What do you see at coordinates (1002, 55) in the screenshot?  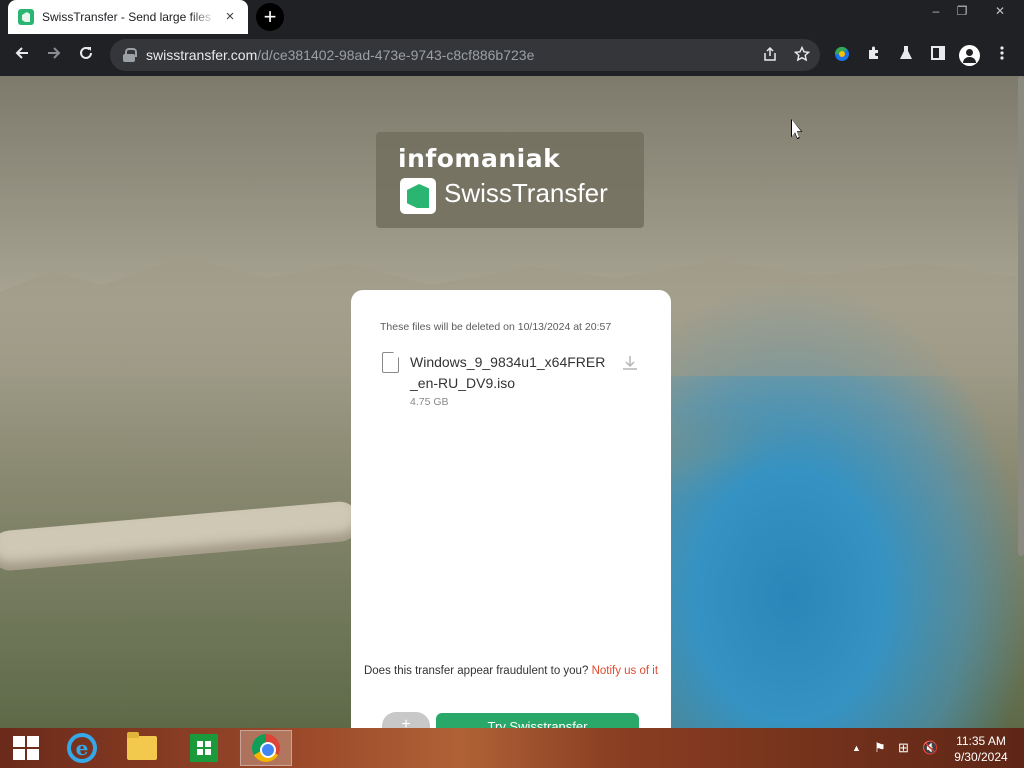 I see `menu-kebab-icon` at bounding box center [1002, 55].